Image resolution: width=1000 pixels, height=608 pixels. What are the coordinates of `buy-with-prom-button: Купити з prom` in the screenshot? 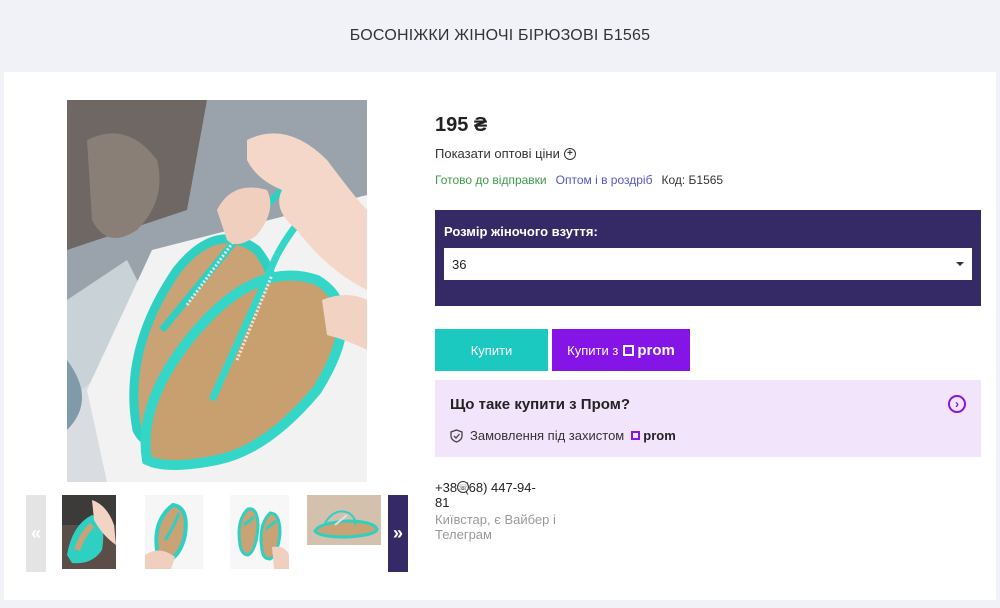 It's located at (621, 350).